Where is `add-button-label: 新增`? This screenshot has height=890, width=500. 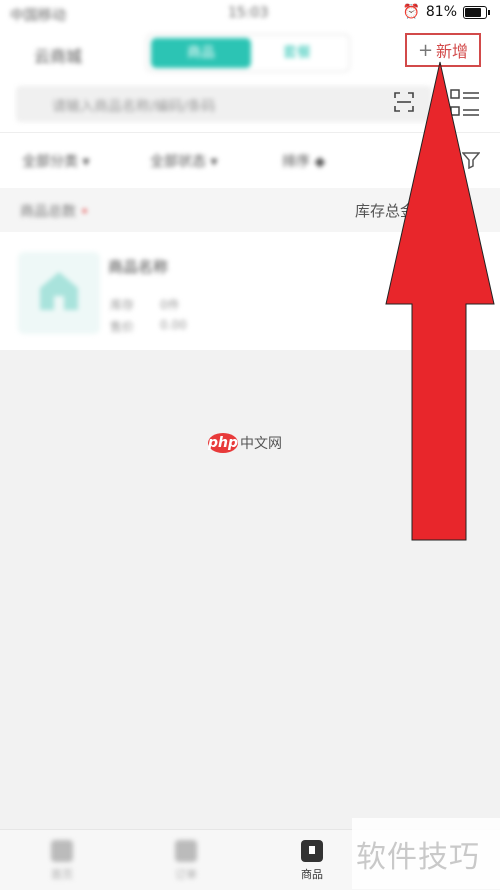
add-button-label: 新增 is located at coordinates (452, 51).